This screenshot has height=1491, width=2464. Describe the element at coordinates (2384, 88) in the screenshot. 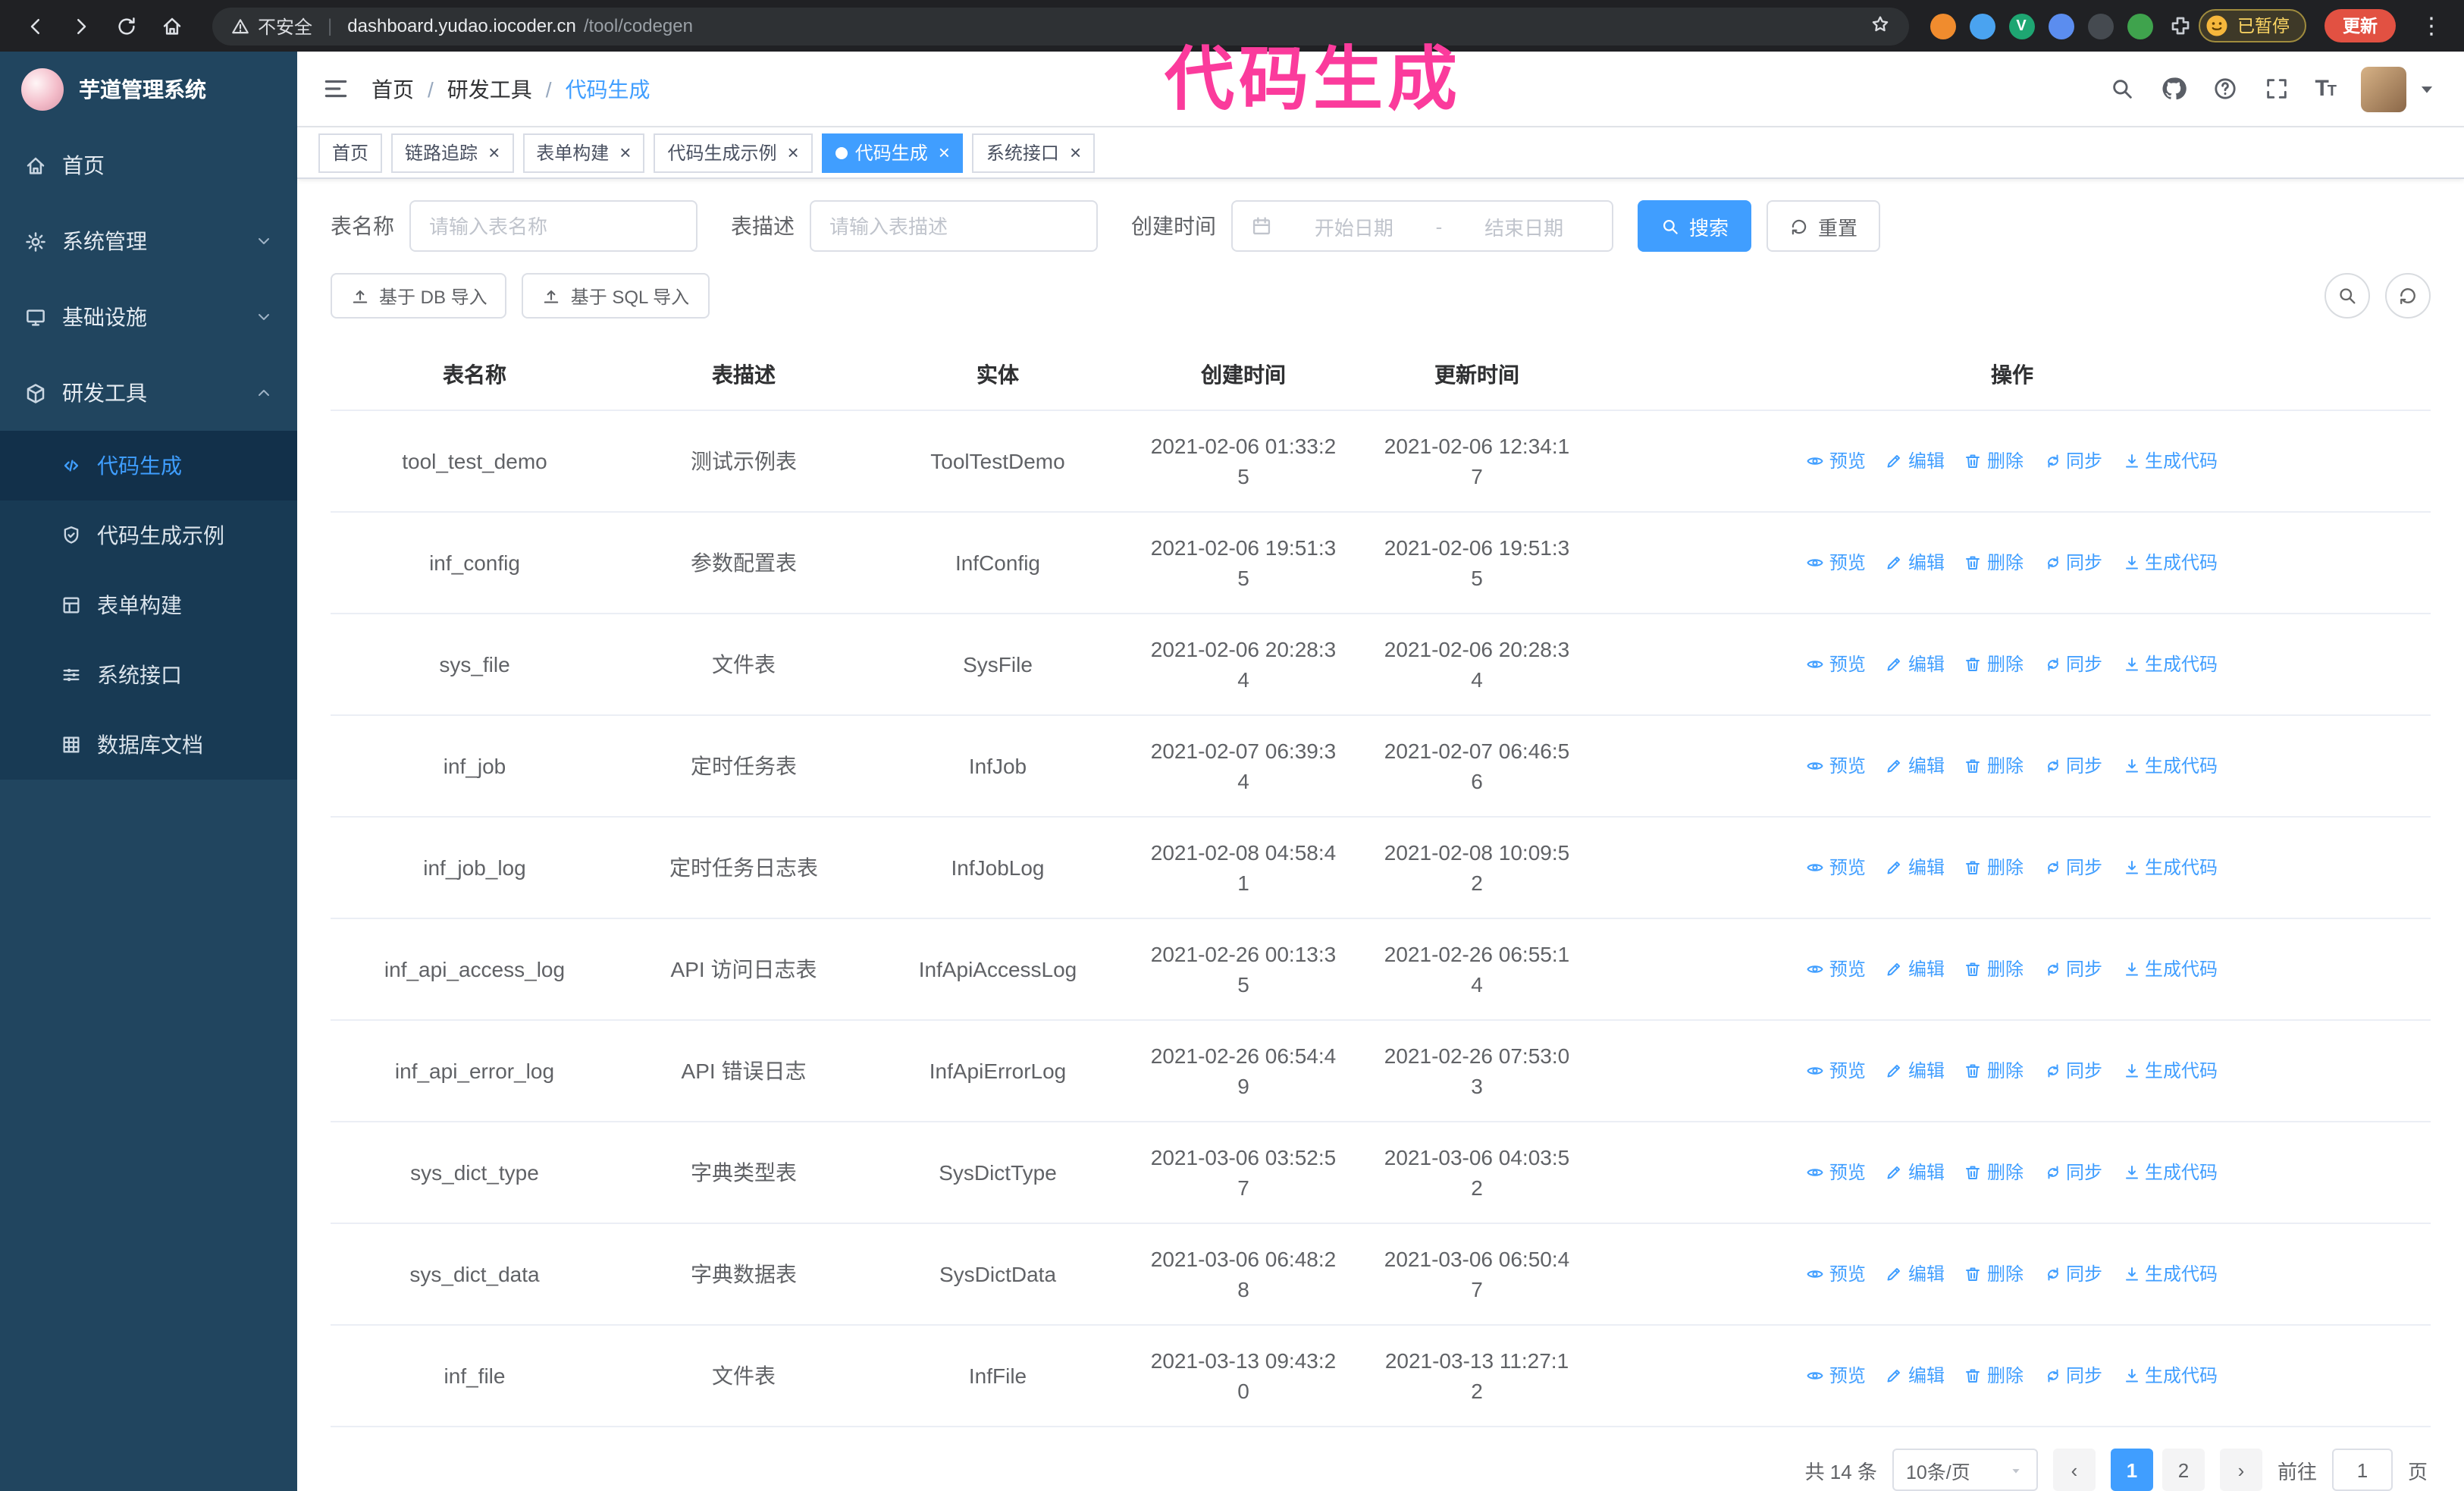

I see `avatar` at that location.